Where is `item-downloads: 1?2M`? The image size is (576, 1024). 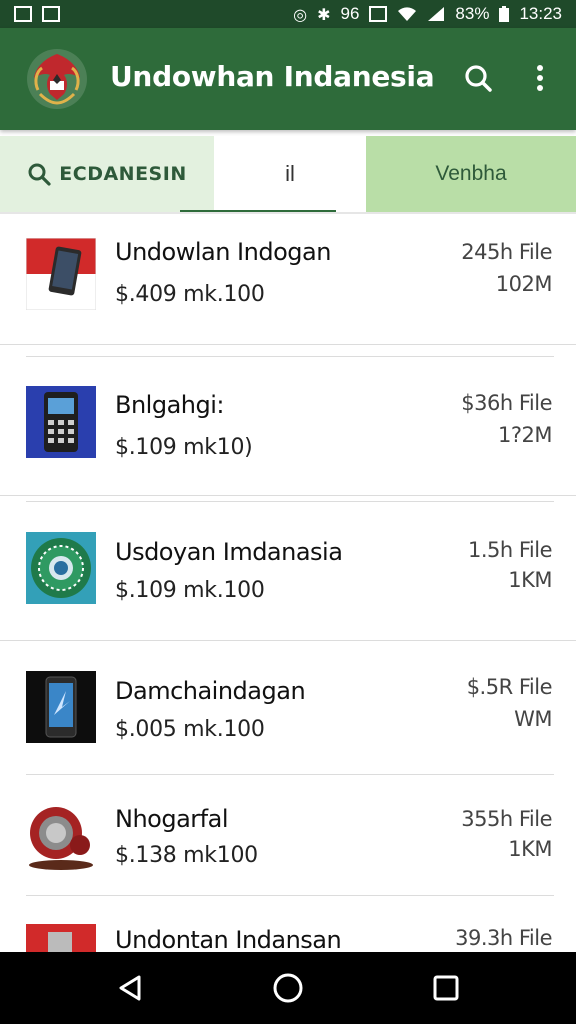 item-downloads: 1?2M is located at coordinates (525, 435).